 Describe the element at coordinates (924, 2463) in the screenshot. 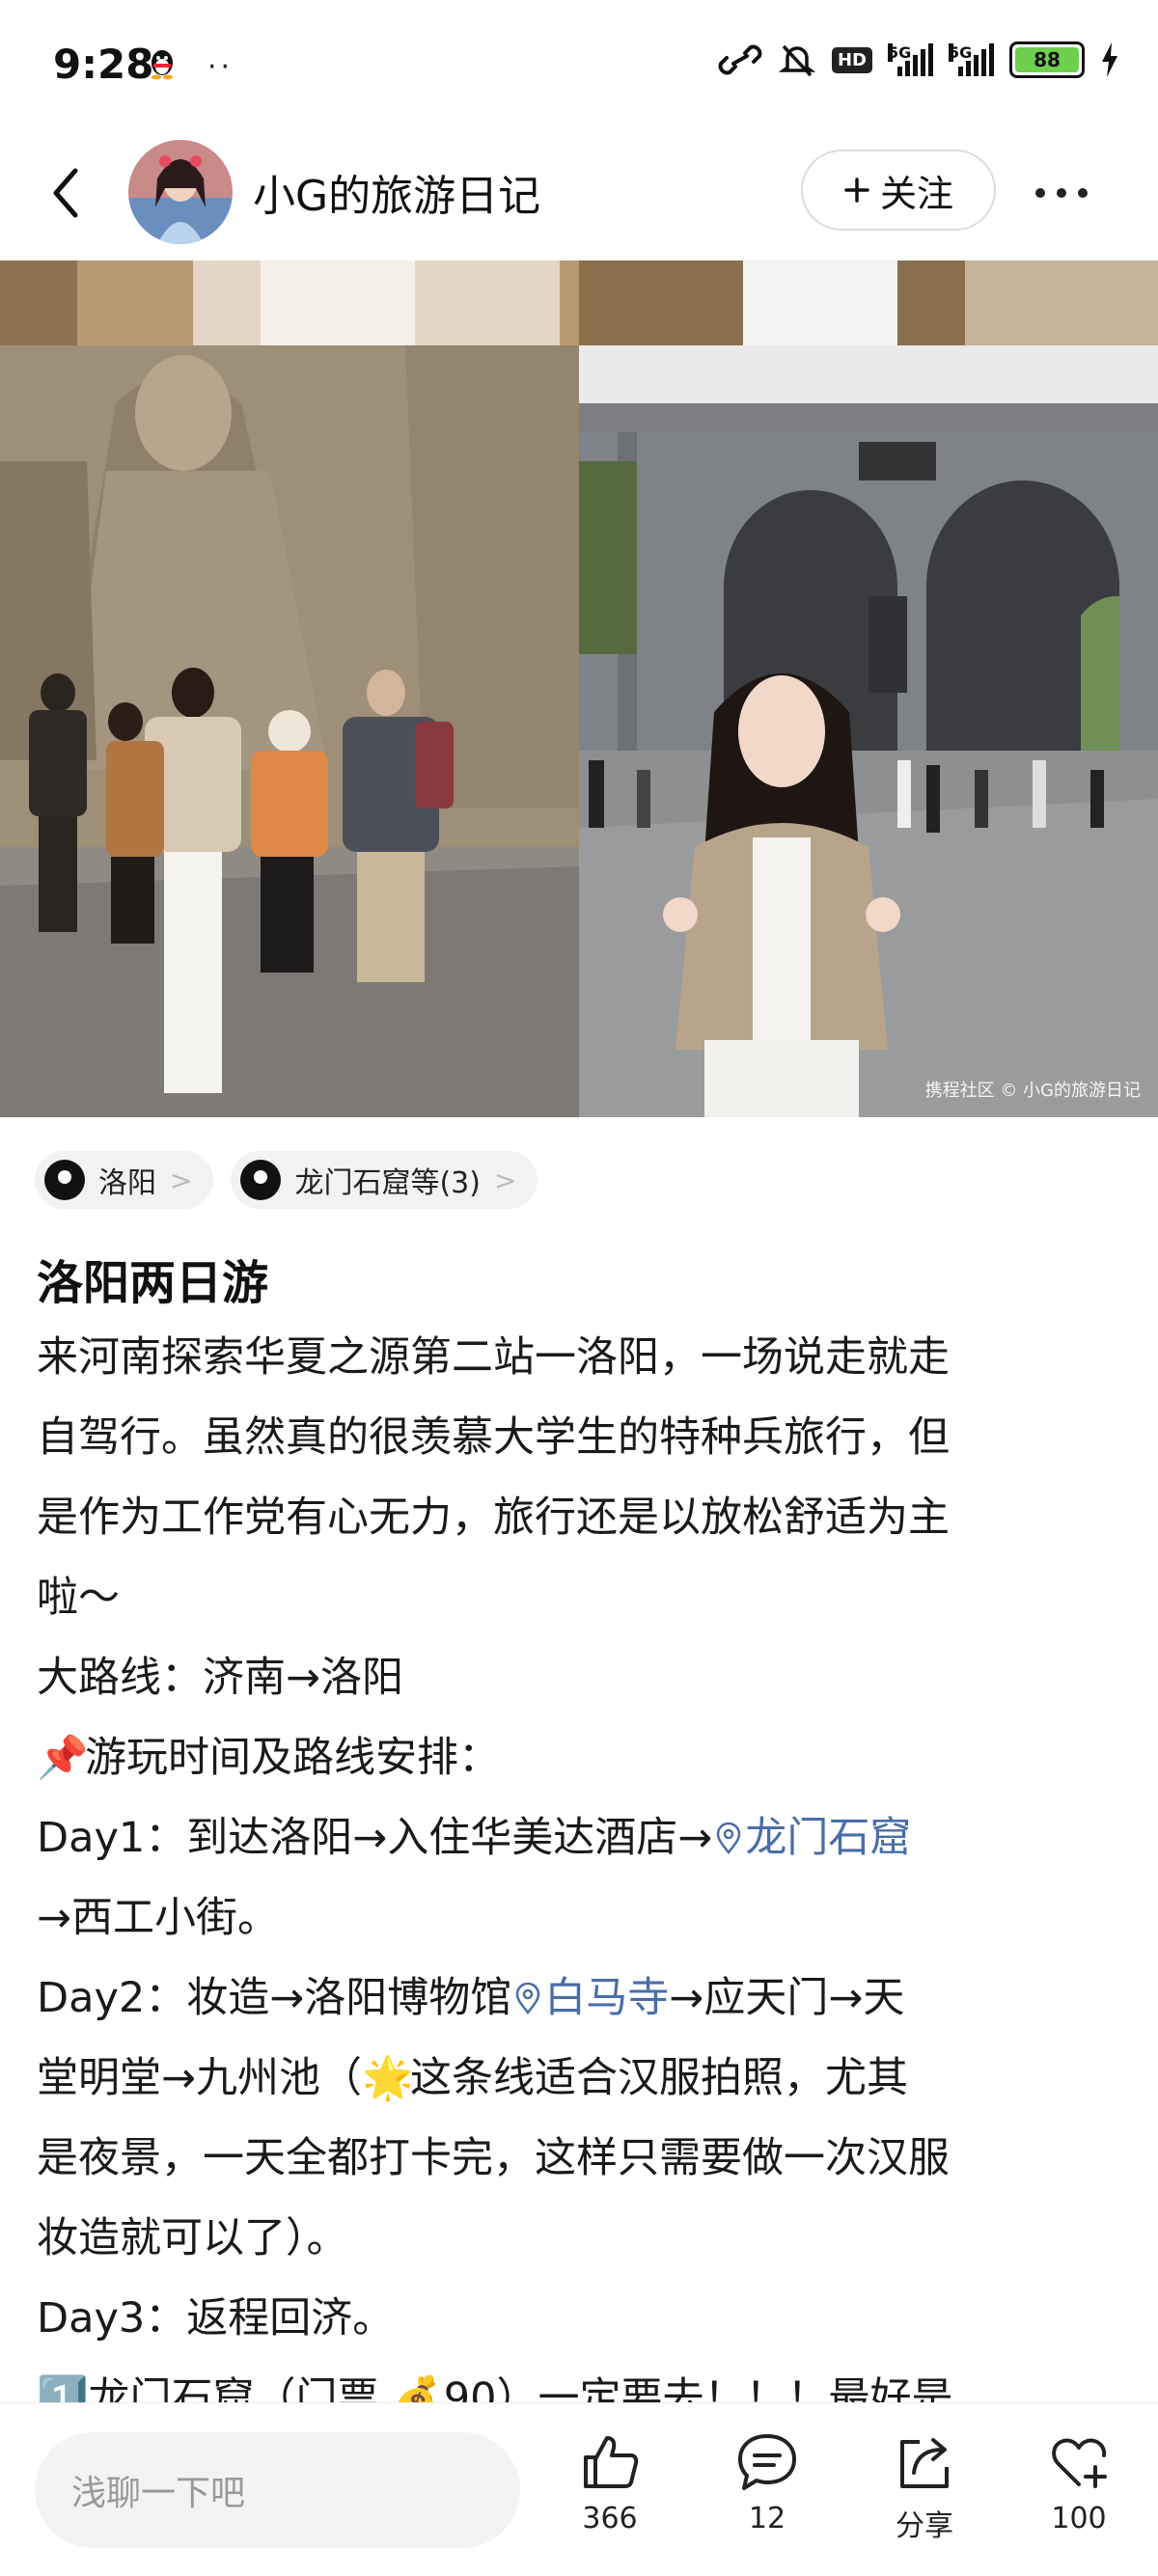

I see `share-icon` at that location.